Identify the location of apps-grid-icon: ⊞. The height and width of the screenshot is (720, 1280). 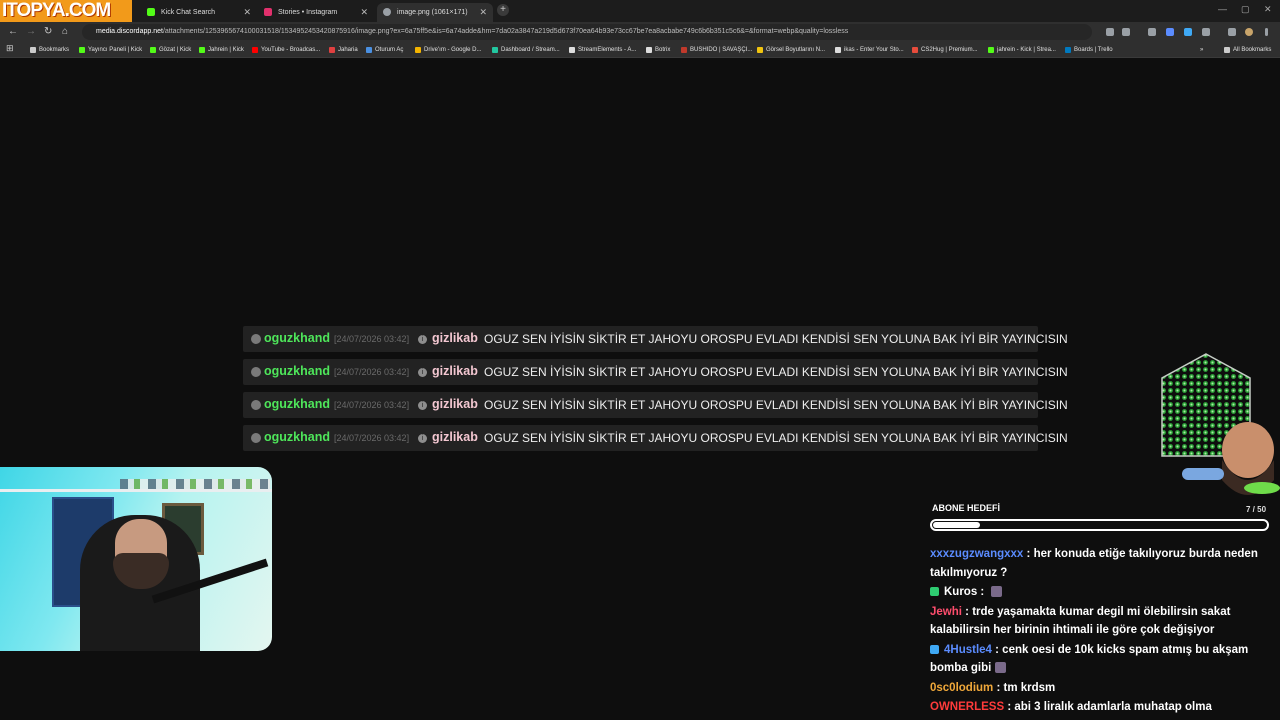
(10, 48).